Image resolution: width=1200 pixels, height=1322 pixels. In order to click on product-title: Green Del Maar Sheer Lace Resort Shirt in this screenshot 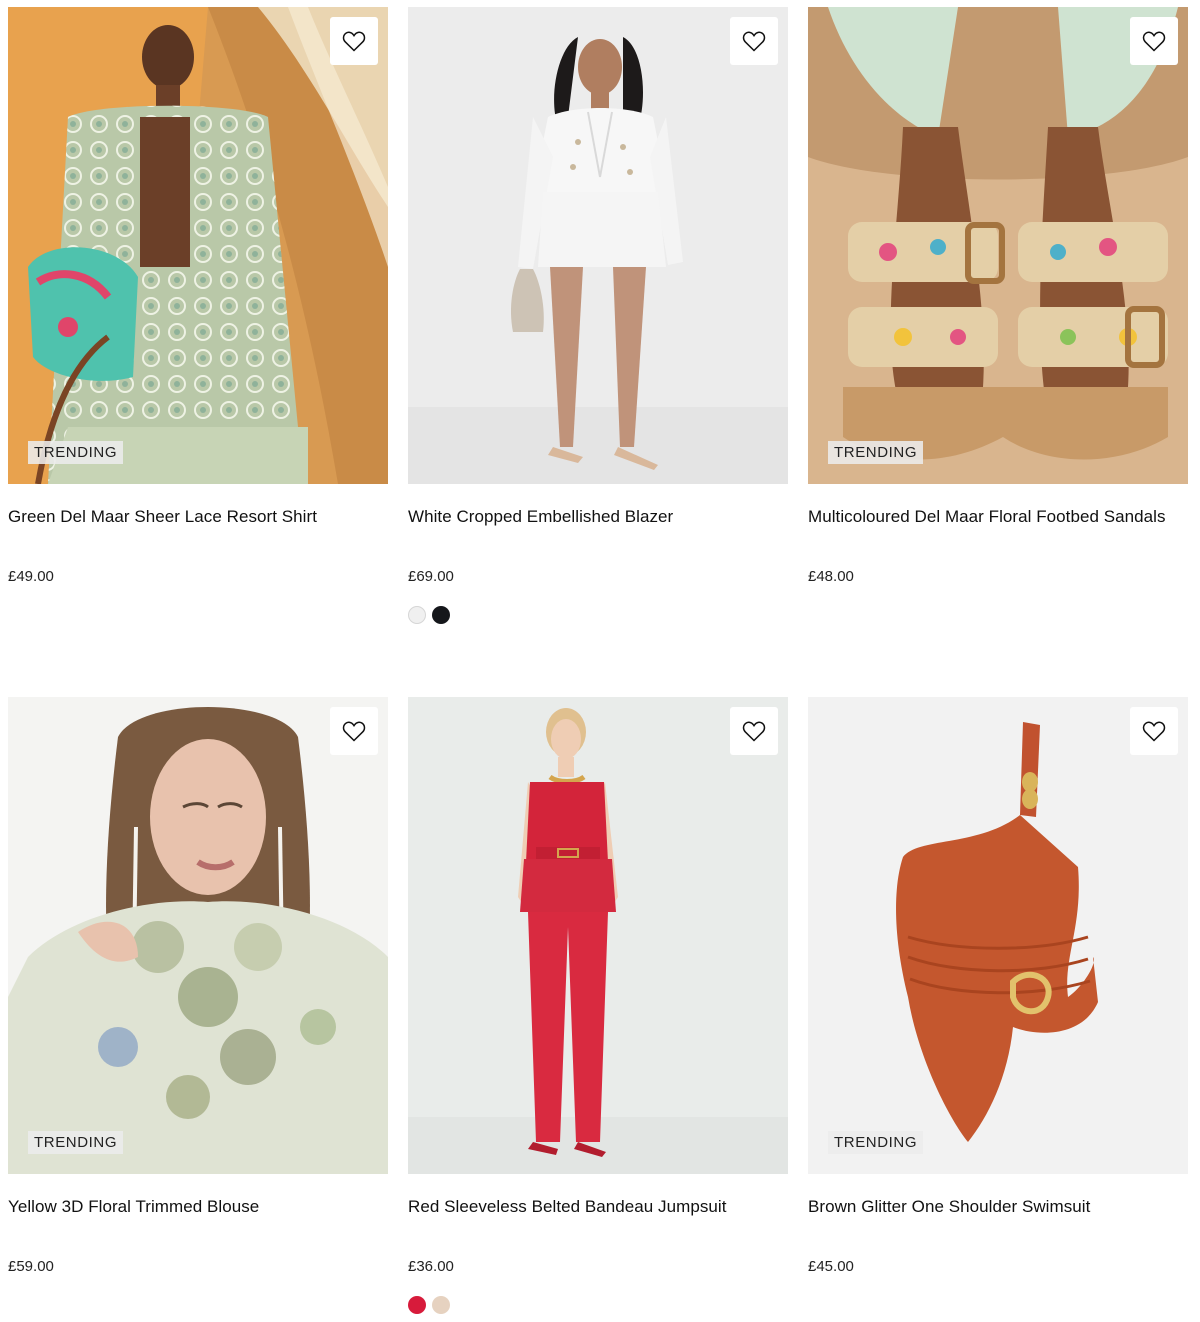, I will do `click(198, 517)`.